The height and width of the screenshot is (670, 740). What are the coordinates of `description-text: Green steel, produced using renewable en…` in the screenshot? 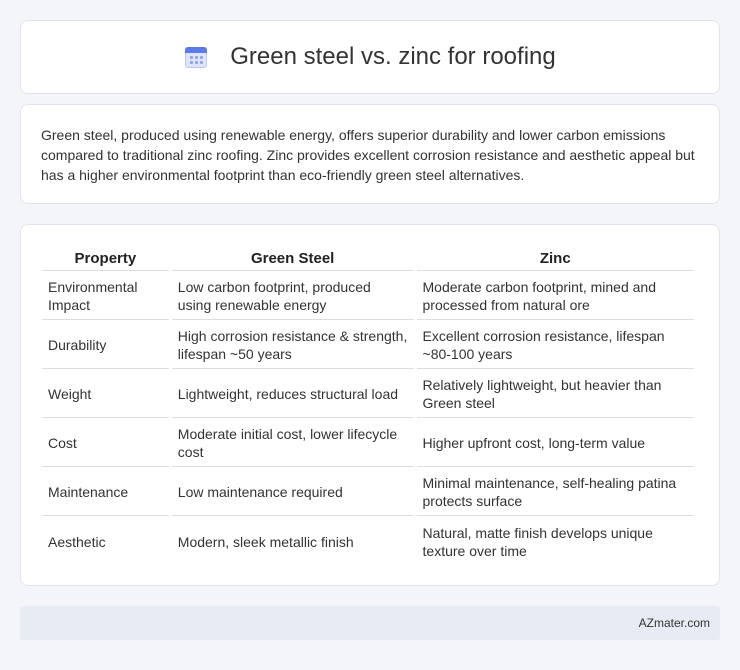 It's located at (368, 155).